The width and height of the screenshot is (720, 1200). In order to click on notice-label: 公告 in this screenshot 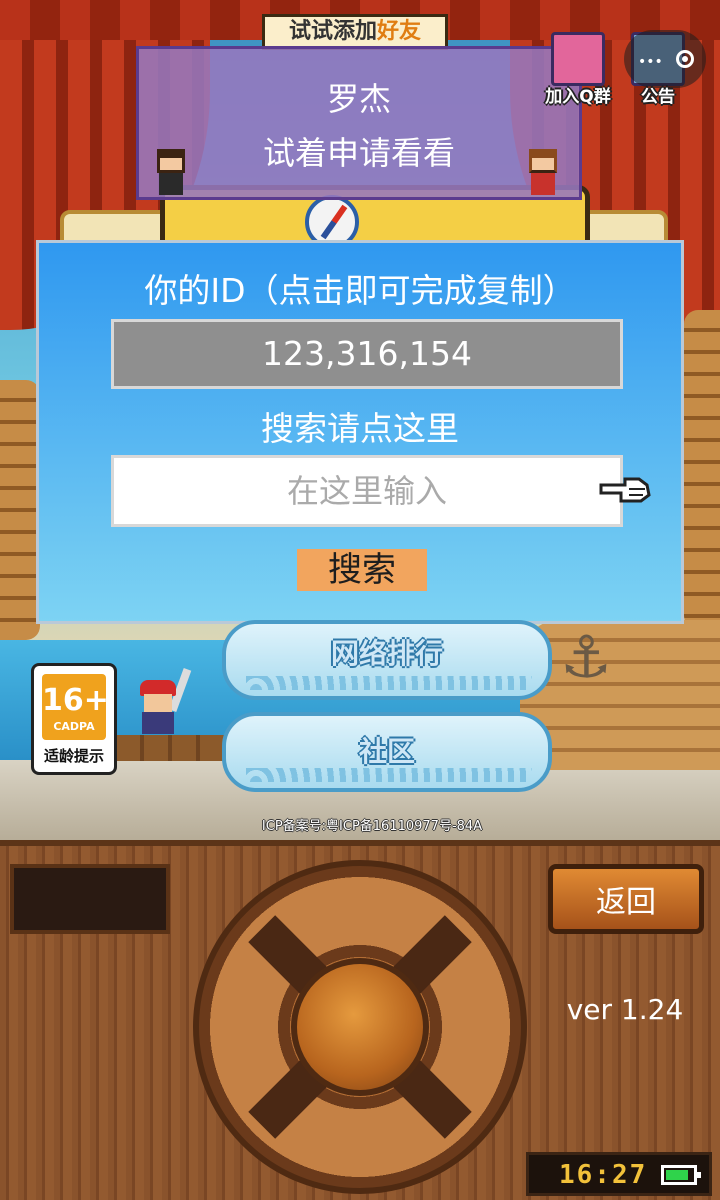, I will do `click(658, 97)`.